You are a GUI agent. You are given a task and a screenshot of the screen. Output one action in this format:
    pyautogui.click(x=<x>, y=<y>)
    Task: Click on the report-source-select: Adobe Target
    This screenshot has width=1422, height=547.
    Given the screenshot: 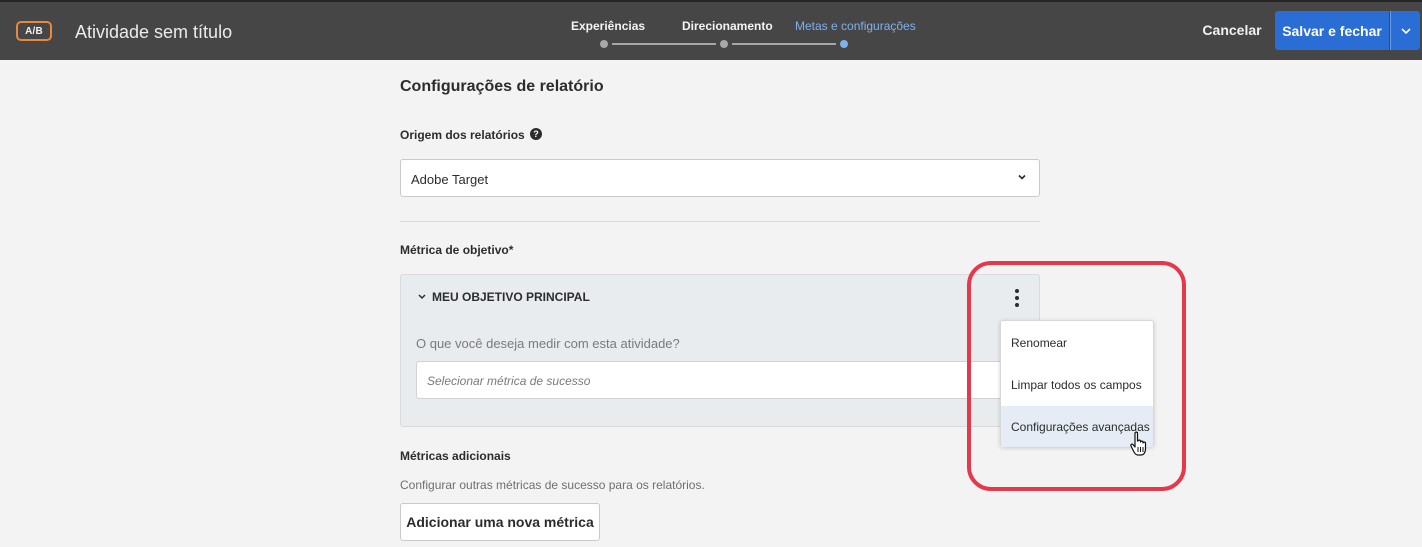 What is the action you would take?
    pyautogui.click(x=720, y=178)
    